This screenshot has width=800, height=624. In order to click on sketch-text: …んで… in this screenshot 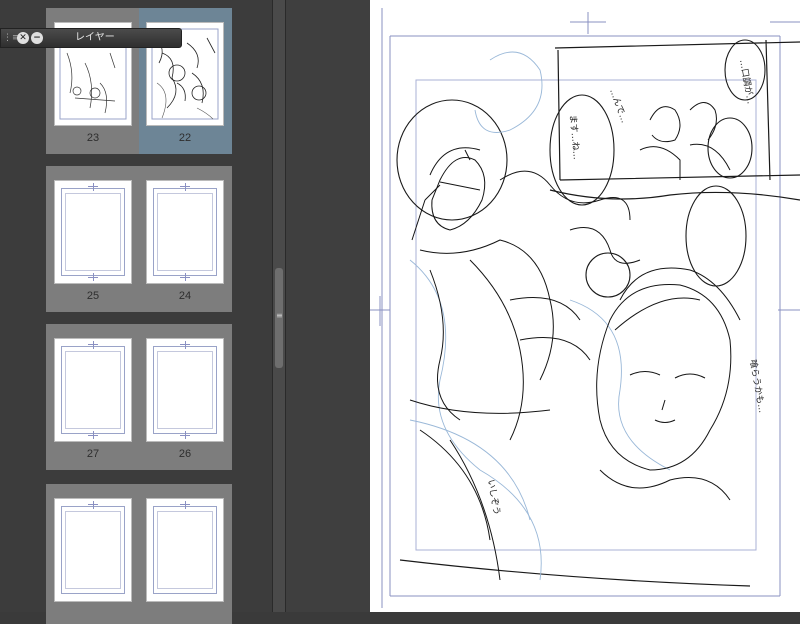, I will do `click(618, 105)`.